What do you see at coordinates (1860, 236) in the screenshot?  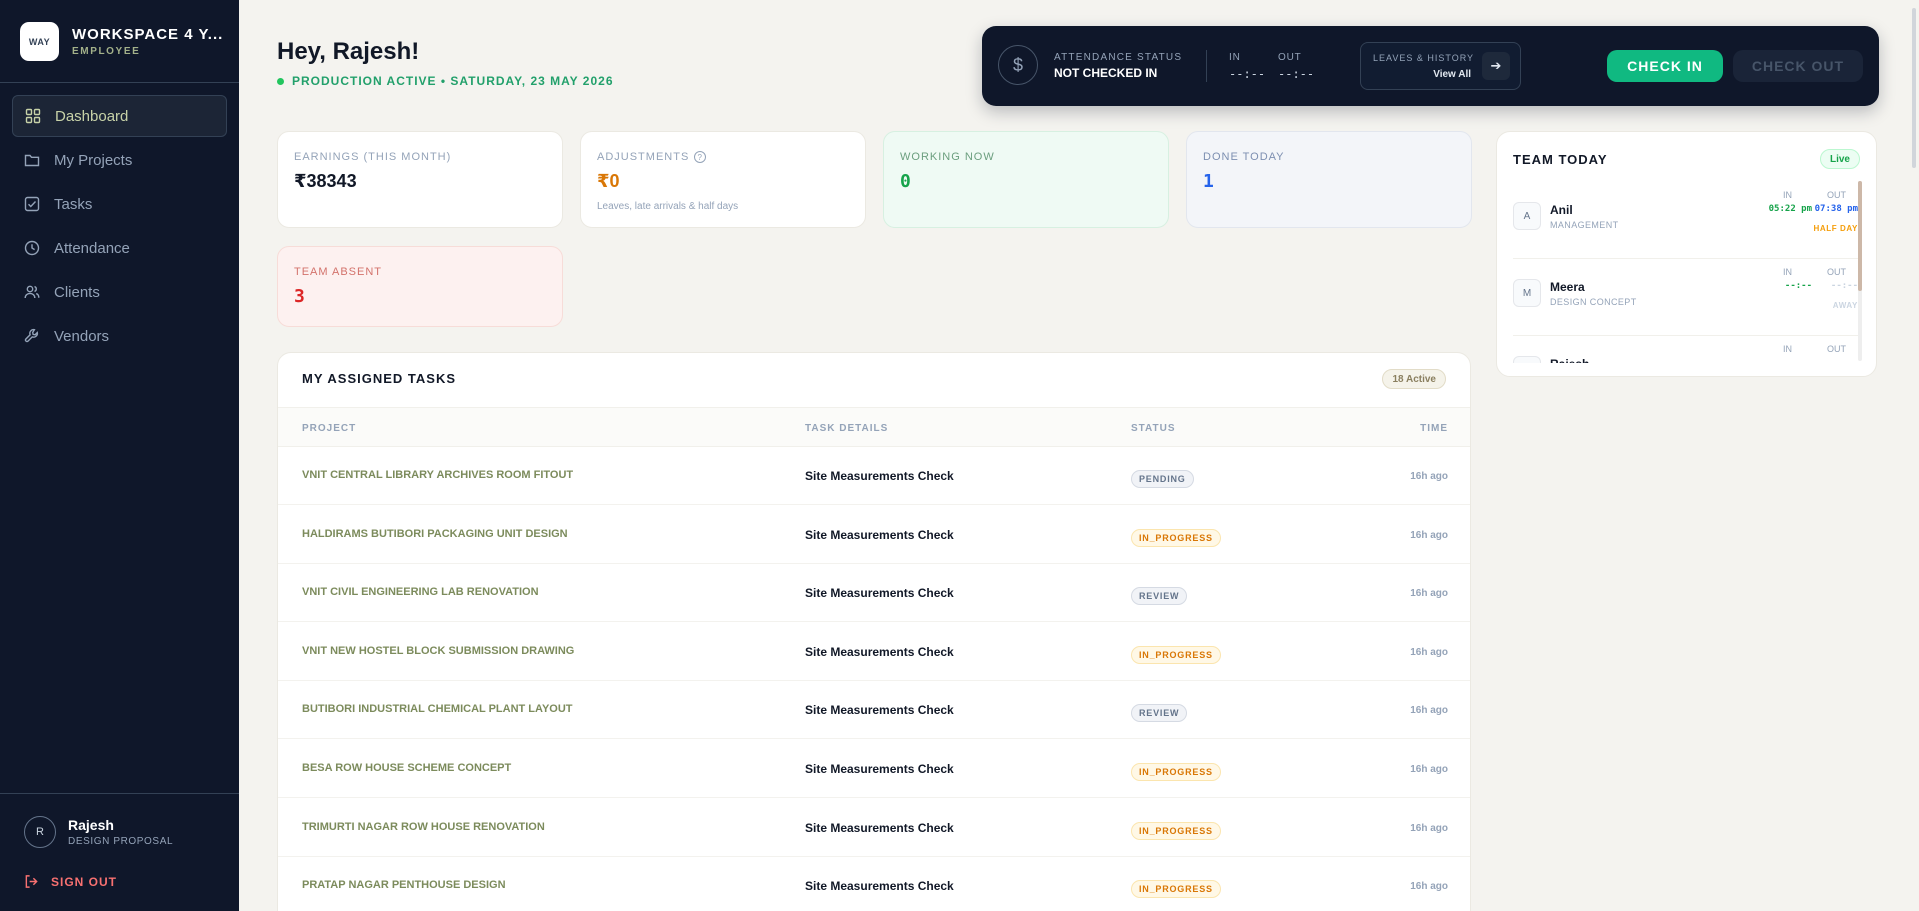 I see `team-scrollbar-thumb` at bounding box center [1860, 236].